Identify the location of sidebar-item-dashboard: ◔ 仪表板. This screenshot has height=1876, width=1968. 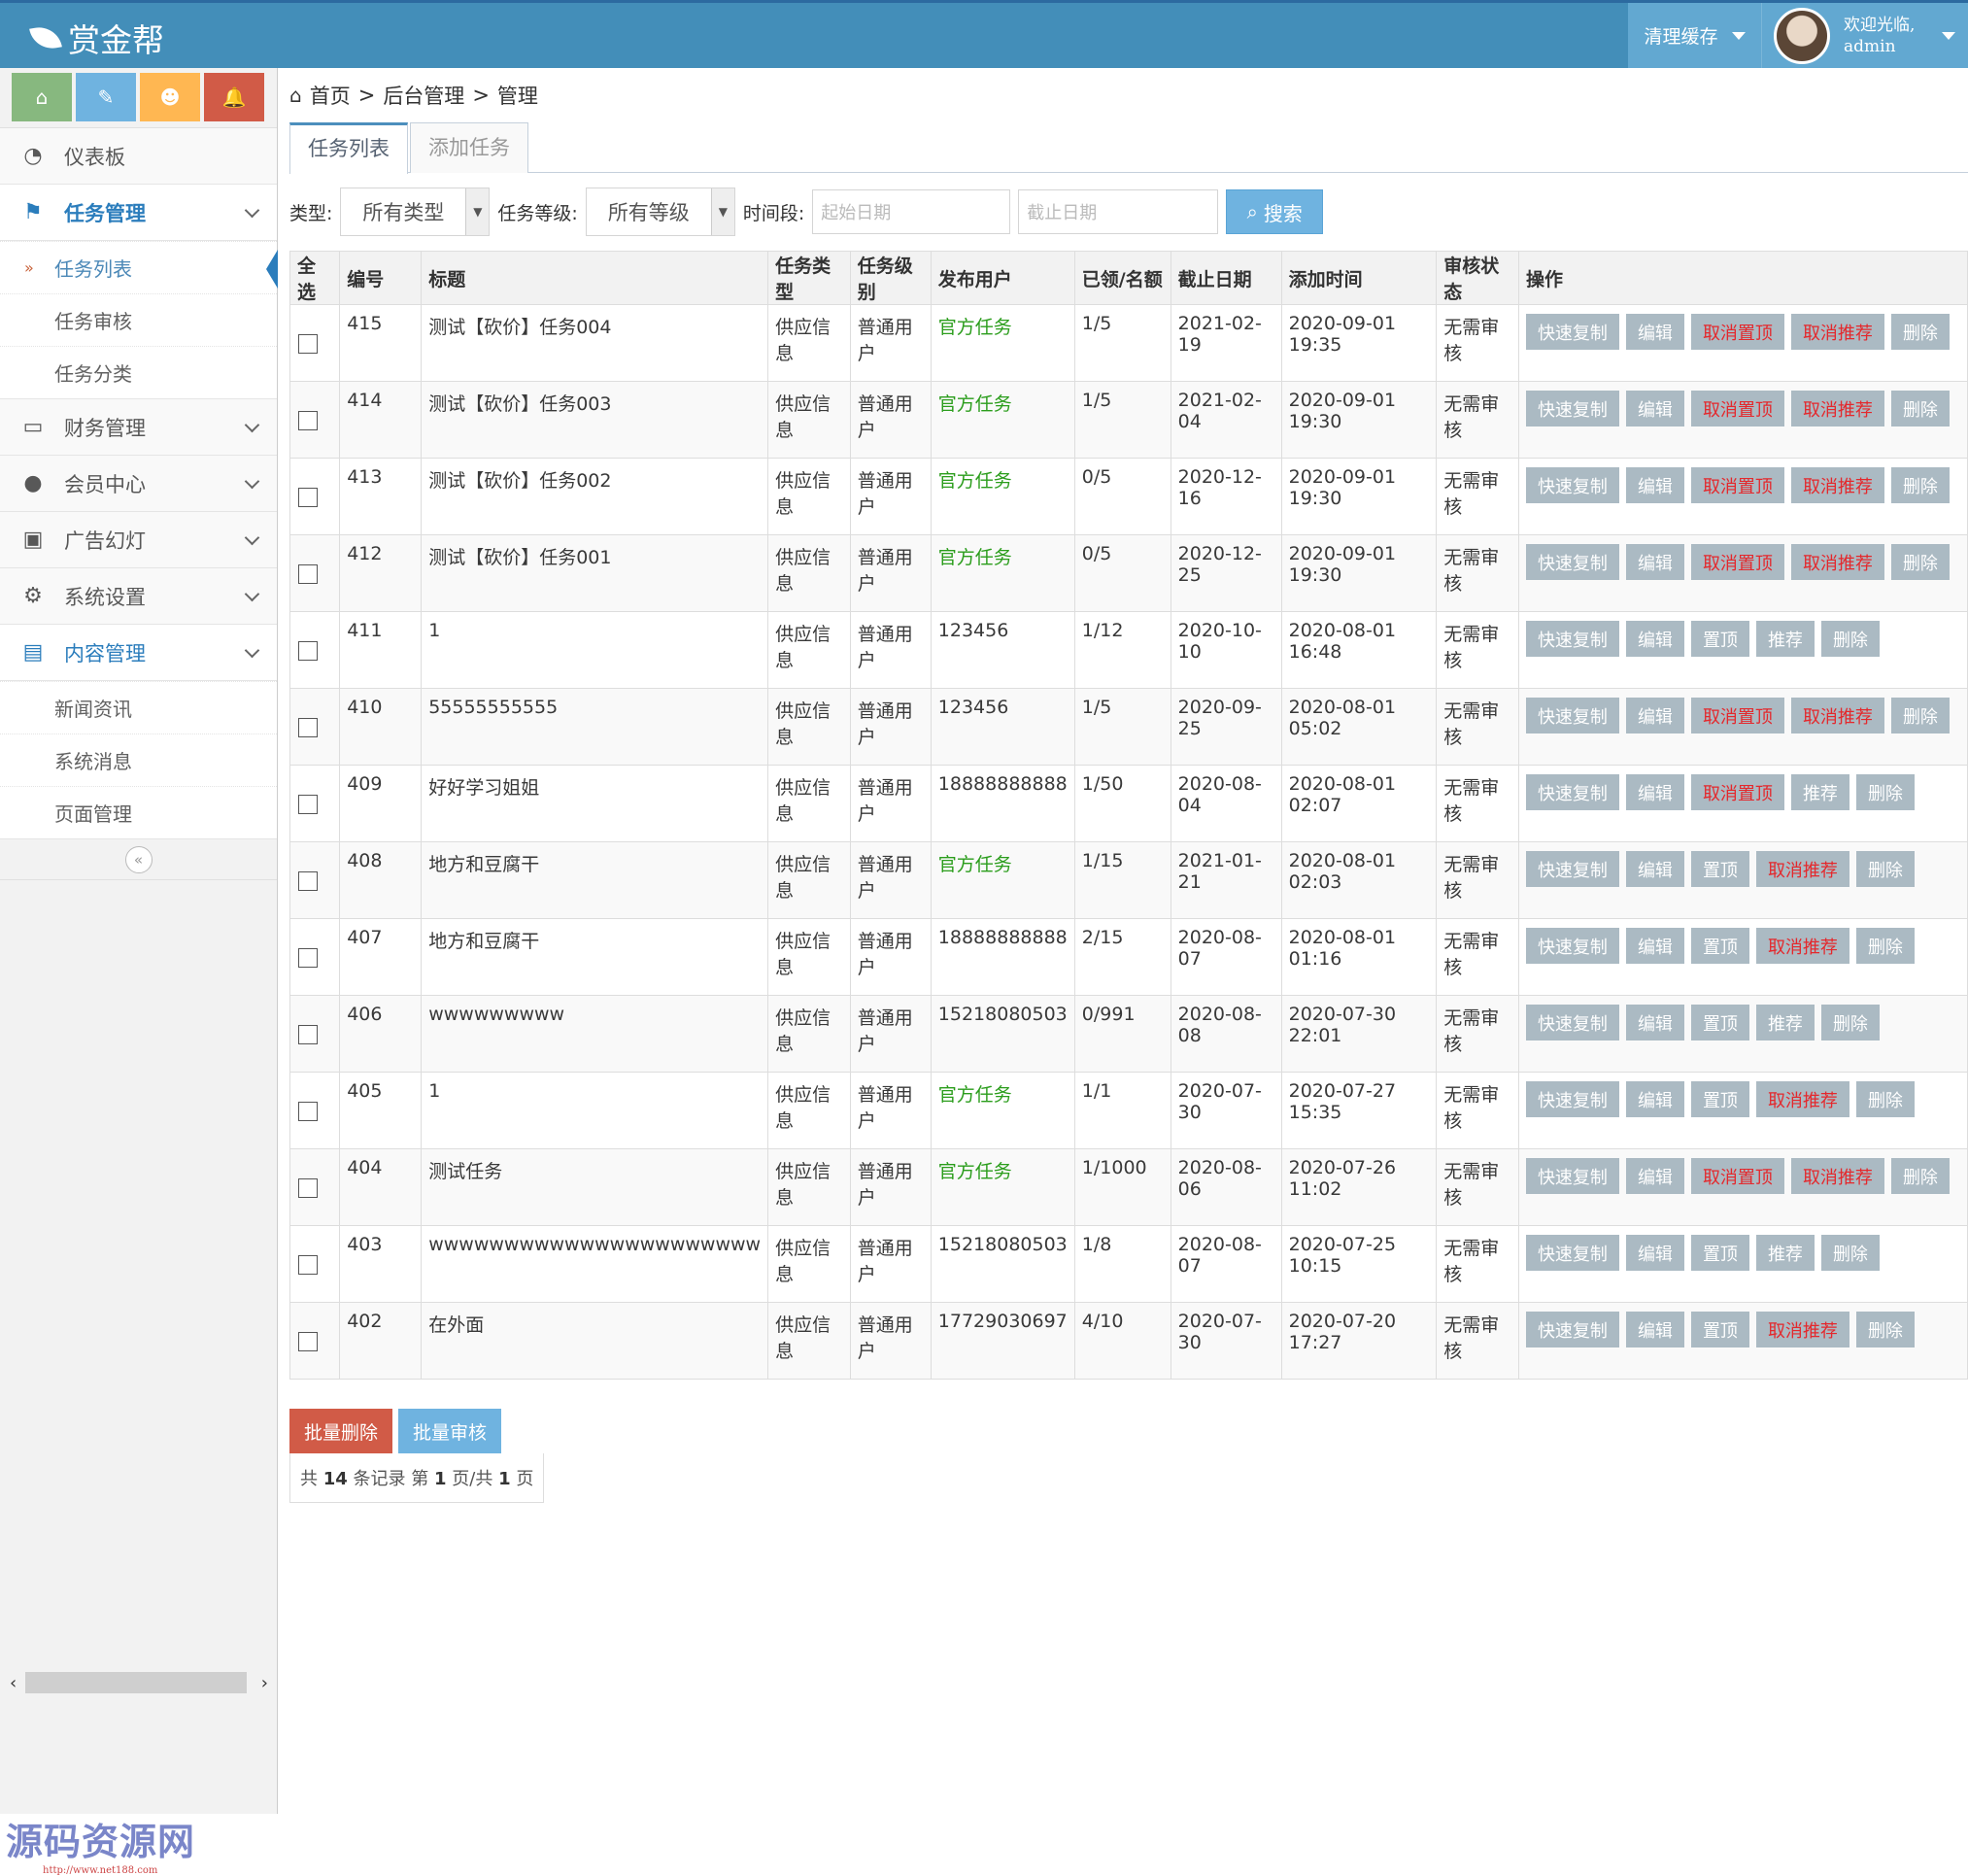
(139, 156).